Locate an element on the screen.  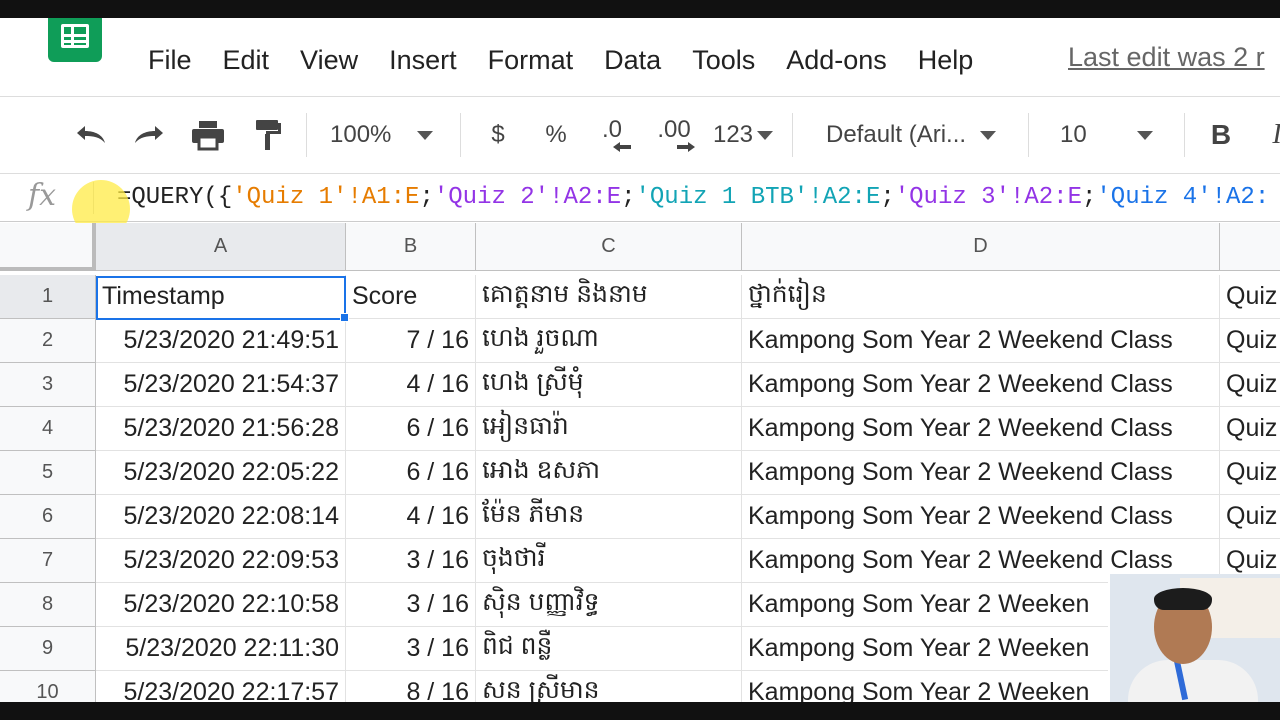
cell-a9: 5/23/2020 22:11:30 is located at coordinates (221, 649).